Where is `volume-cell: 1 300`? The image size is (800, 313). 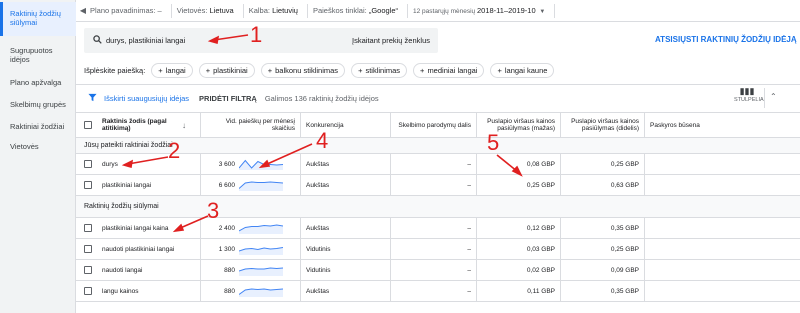
volume-cell: 1 300 is located at coordinates (250, 249).